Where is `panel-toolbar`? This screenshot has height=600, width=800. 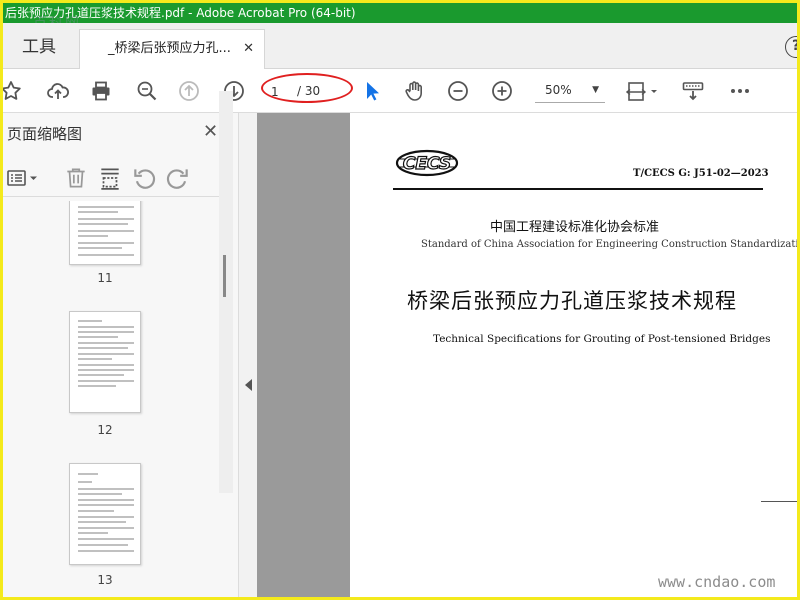 panel-toolbar is located at coordinates (115, 178).